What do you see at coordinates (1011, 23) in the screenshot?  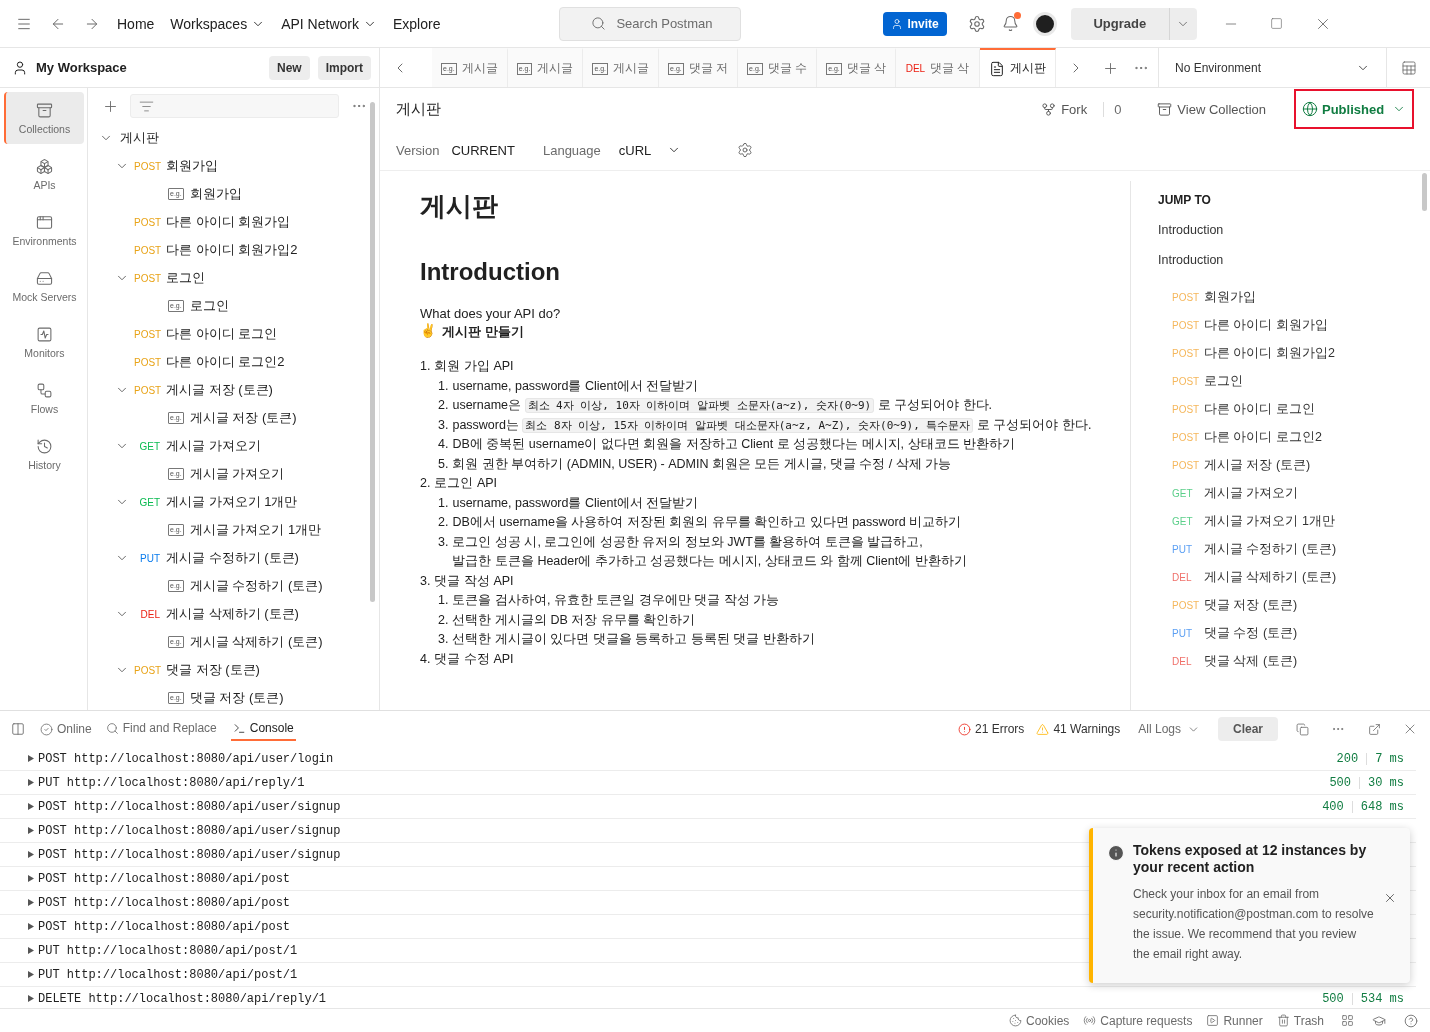 I see `bell-icon` at bounding box center [1011, 23].